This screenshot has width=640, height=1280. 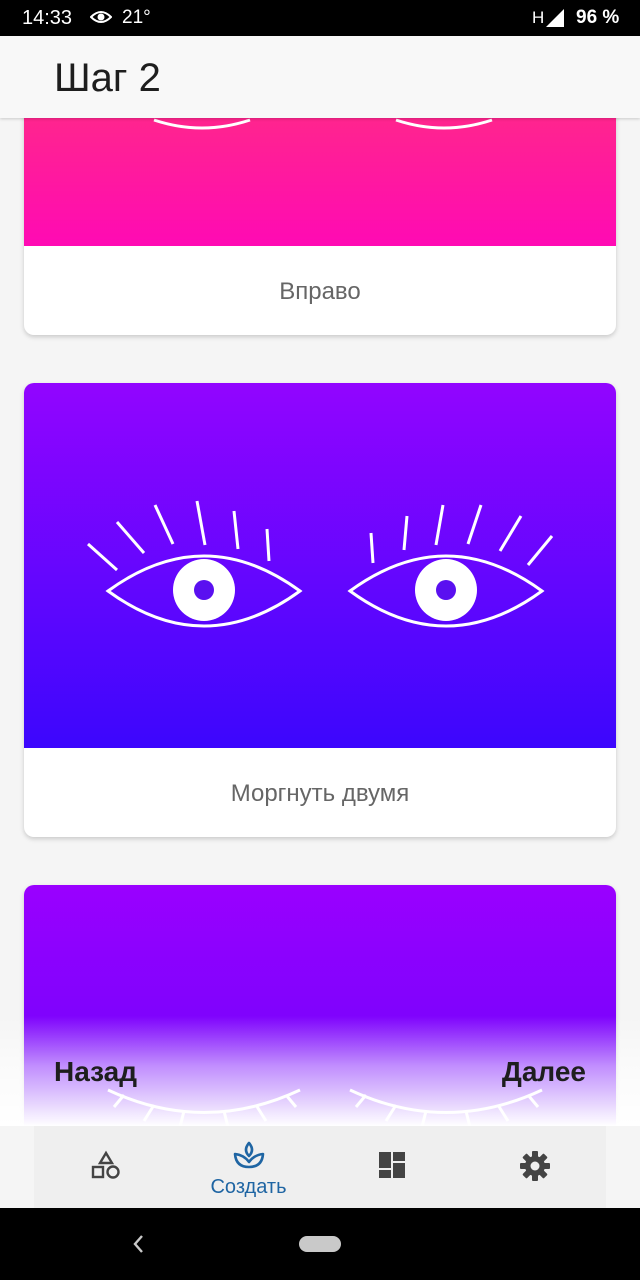 What do you see at coordinates (320, 291) in the screenshot?
I see `gesture-label: Вправо` at bounding box center [320, 291].